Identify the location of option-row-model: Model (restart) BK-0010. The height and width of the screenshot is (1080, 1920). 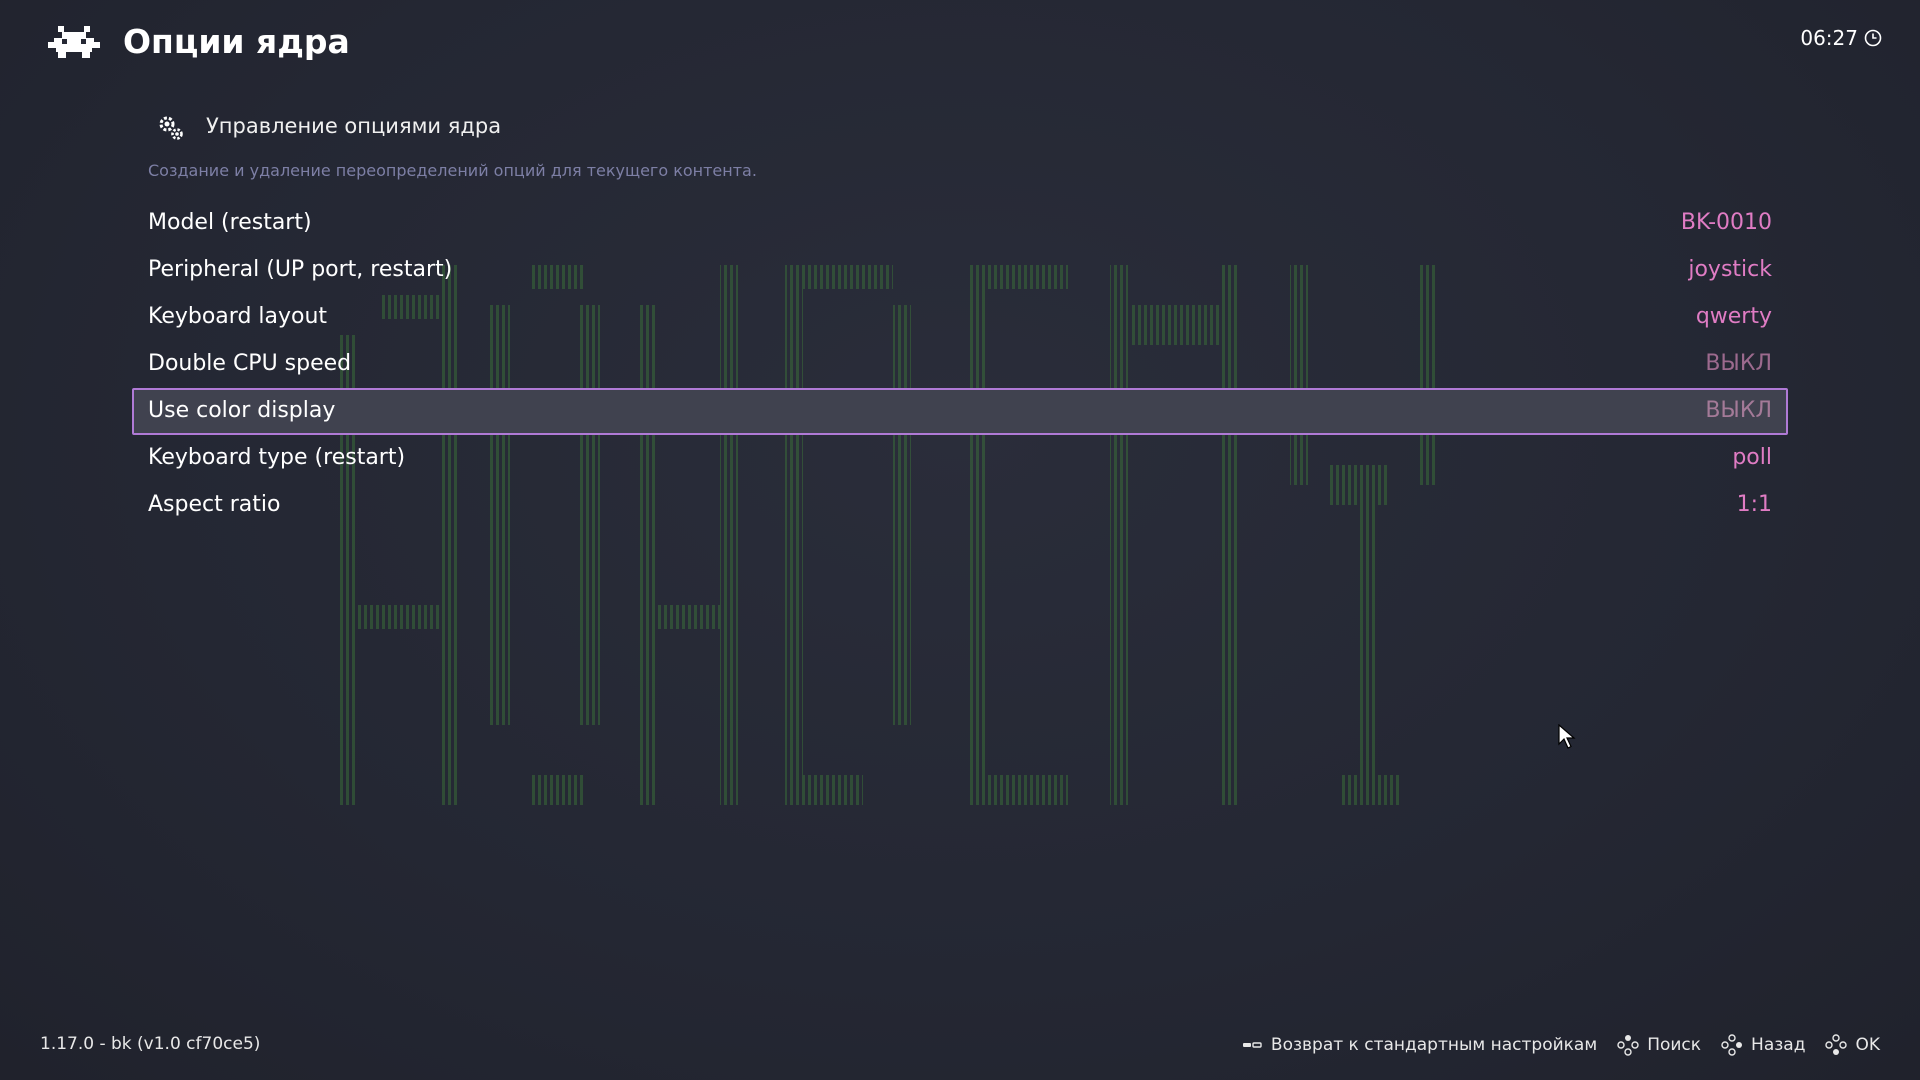
(960, 223).